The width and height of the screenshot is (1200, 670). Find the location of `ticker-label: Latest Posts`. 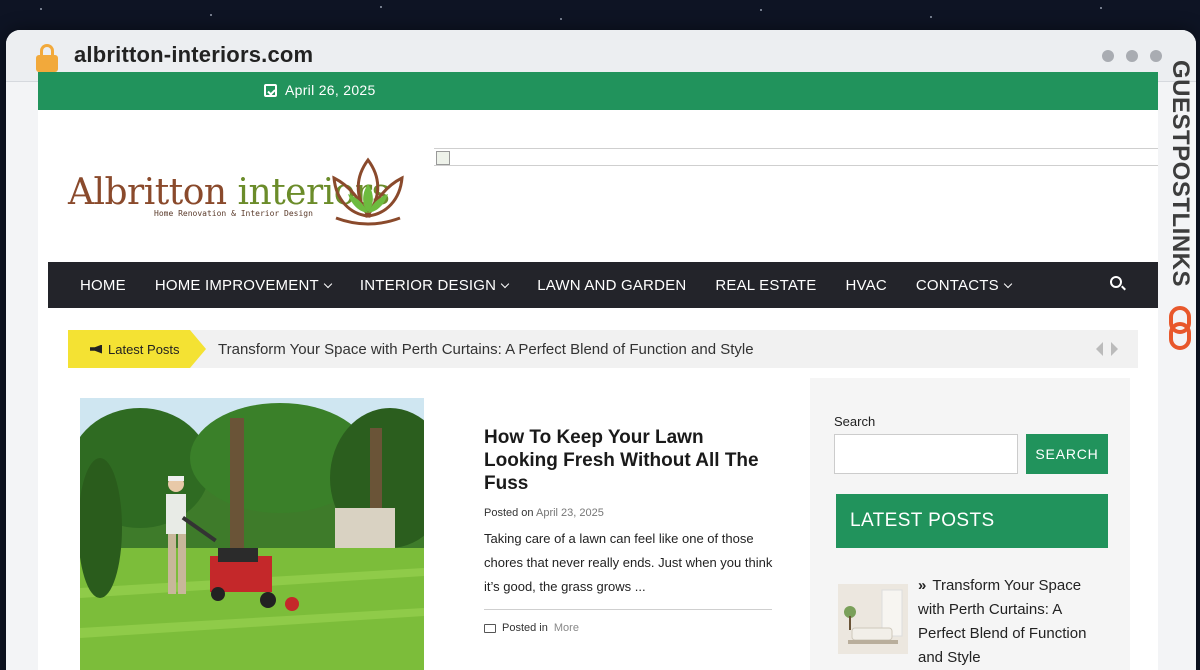

ticker-label: Latest Posts is located at coordinates (137, 349).